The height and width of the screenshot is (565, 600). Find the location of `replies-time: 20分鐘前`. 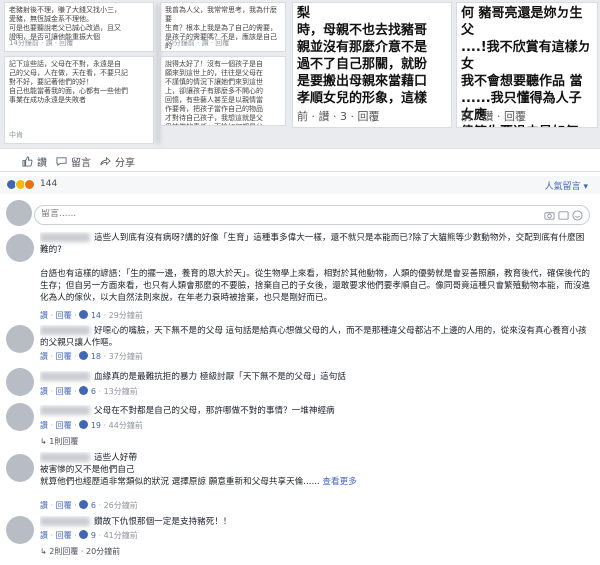

replies-time: 20分鐘前 is located at coordinates (103, 551).